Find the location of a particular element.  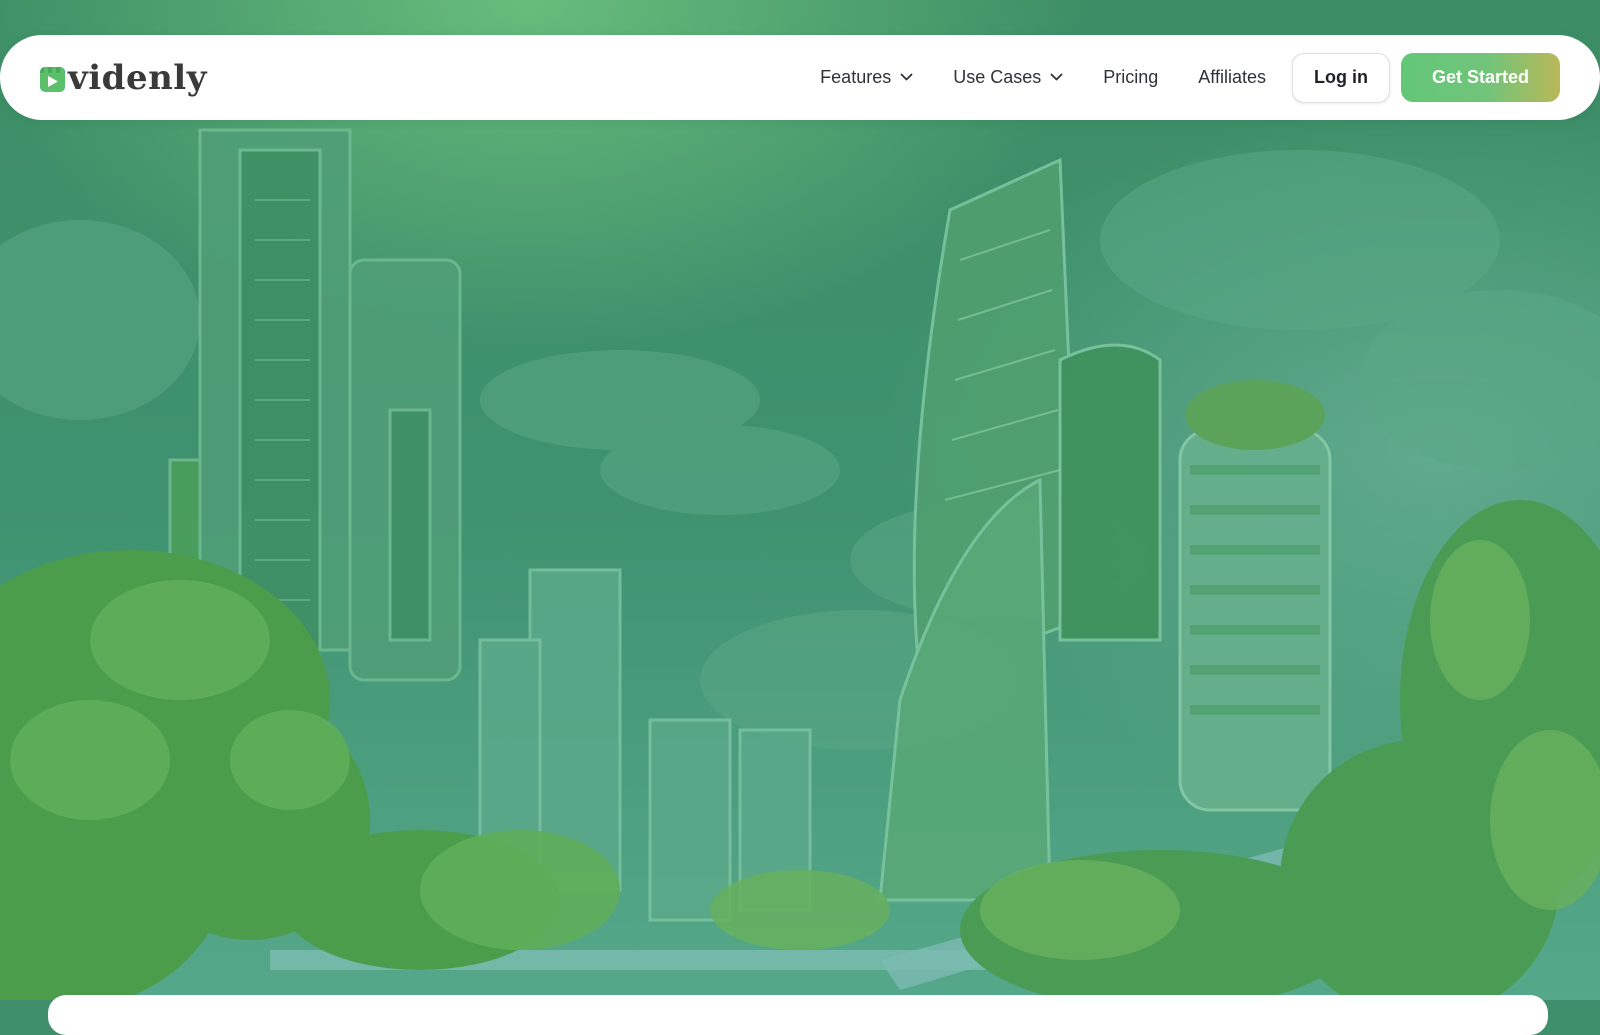

get-started-button: Get Started is located at coordinates (1480, 77).